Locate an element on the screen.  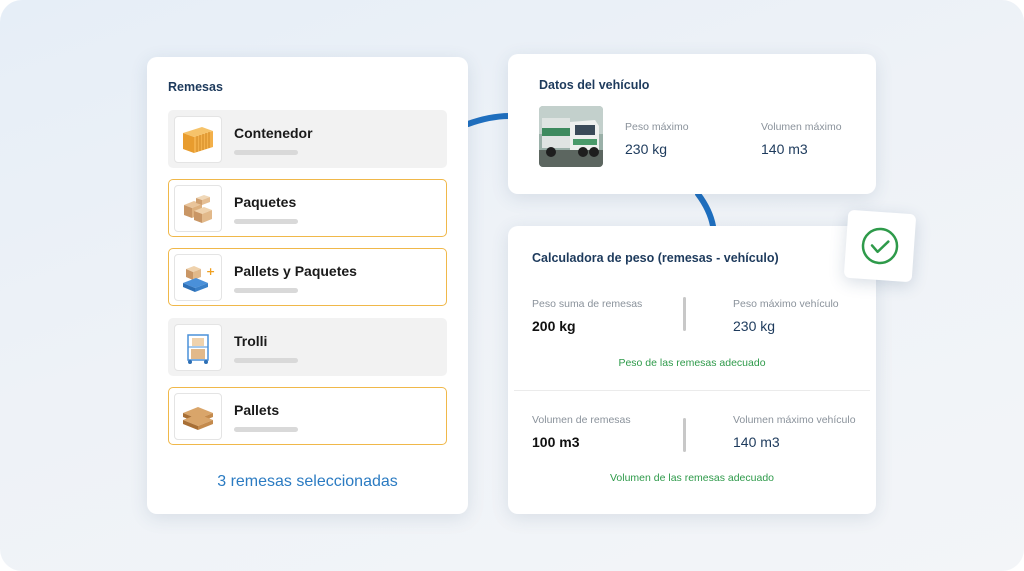
peso-suma-label: Peso suma de remesas is located at coordinates (587, 304).